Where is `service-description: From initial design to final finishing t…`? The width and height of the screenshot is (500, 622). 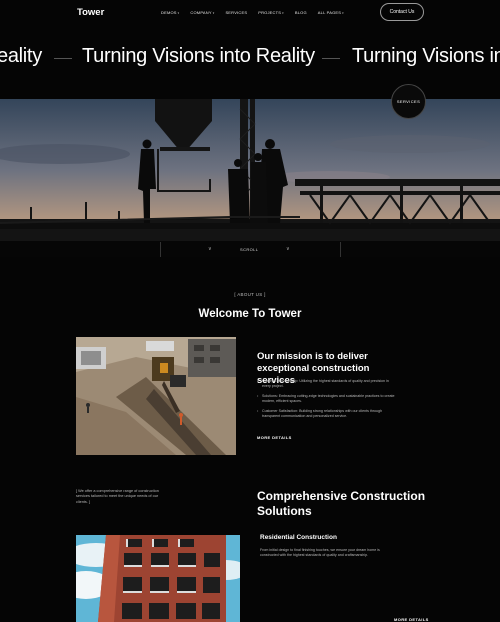
service-description: From initial design to final finishing t… is located at coordinates (320, 553).